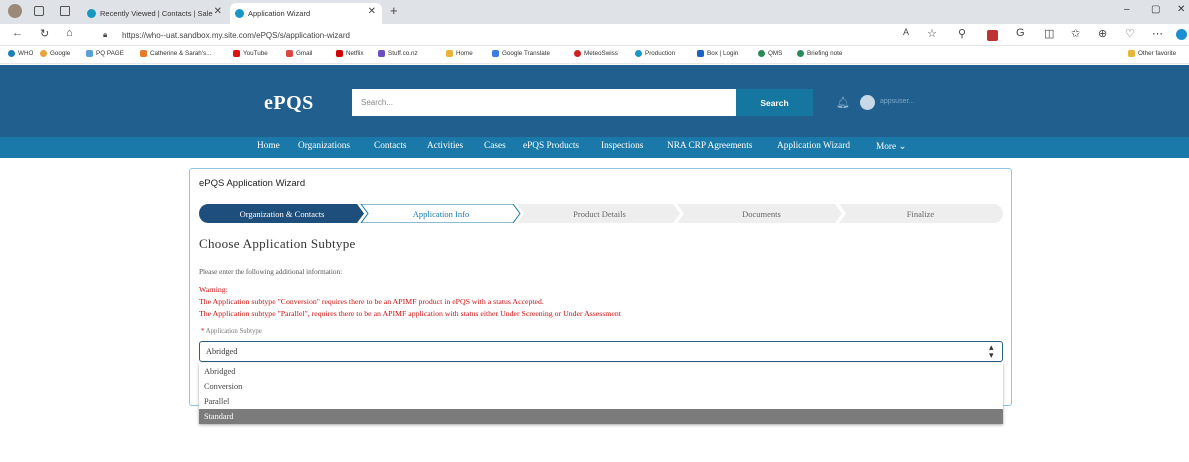  I want to click on bookmark-item: Briefing note, so click(819, 53).